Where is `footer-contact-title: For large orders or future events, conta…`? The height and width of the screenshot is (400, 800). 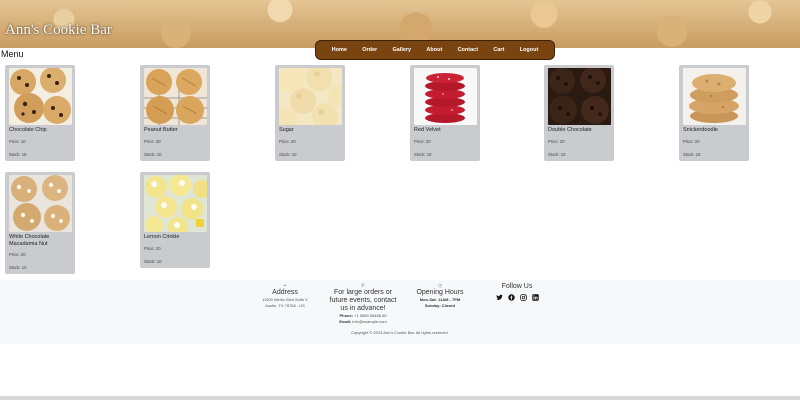
footer-contact-title: For large orders or future events, conta… is located at coordinates (363, 300).